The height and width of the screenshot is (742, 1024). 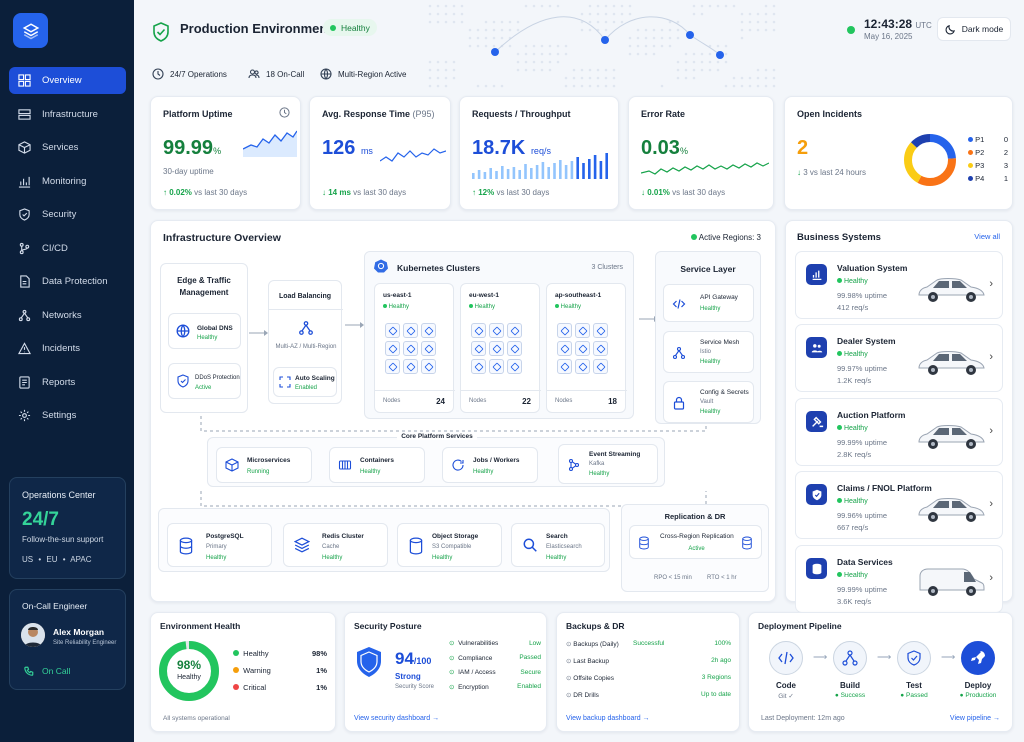 I want to click on security-dashboard-link: View security dashboard →, so click(x=396, y=718).